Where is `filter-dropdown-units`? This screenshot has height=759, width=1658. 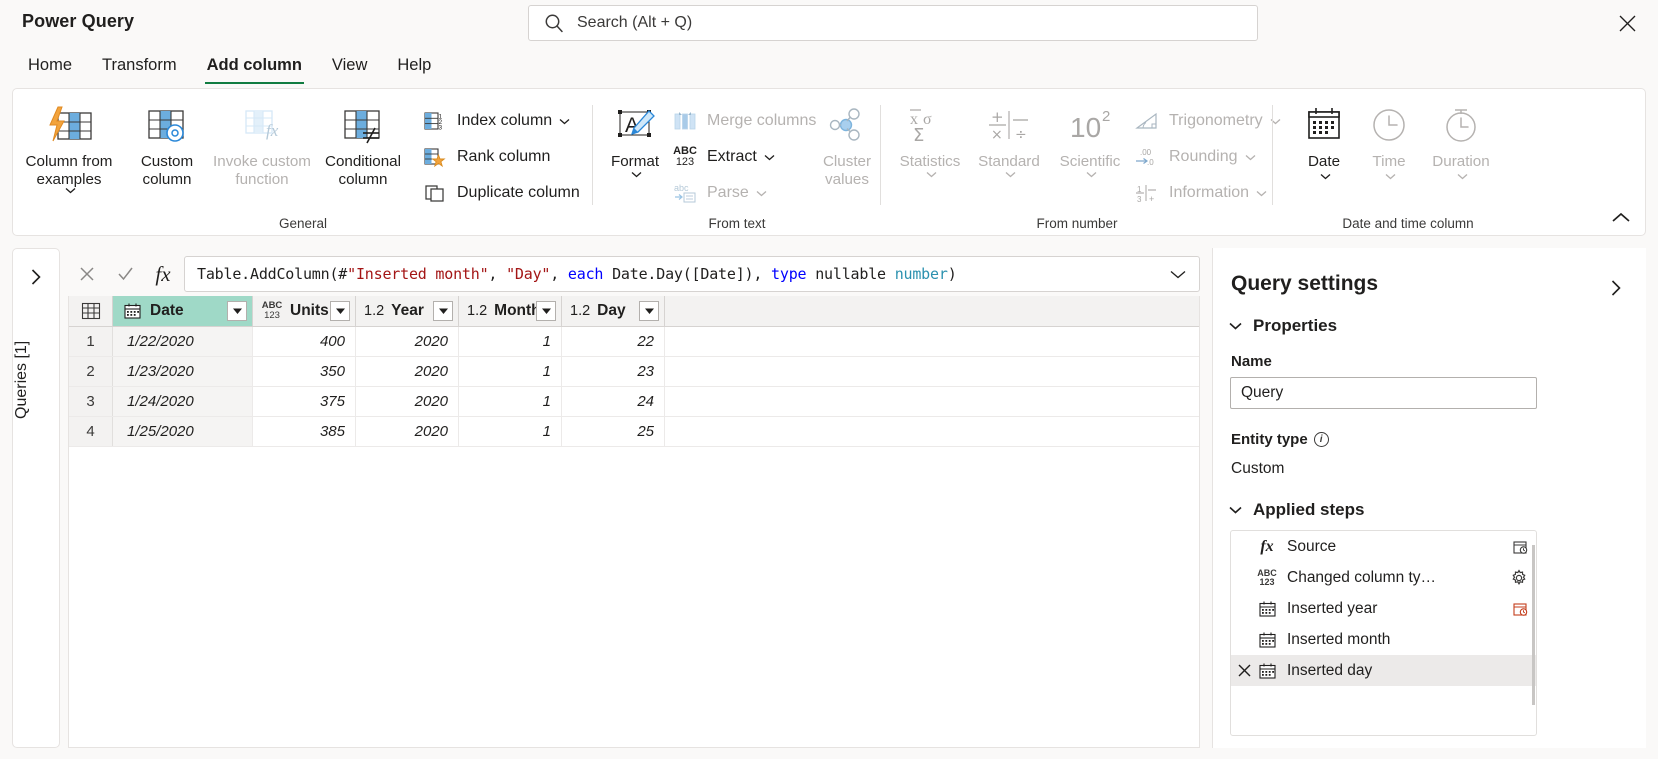
filter-dropdown-units is located at coordinates (340, 311).